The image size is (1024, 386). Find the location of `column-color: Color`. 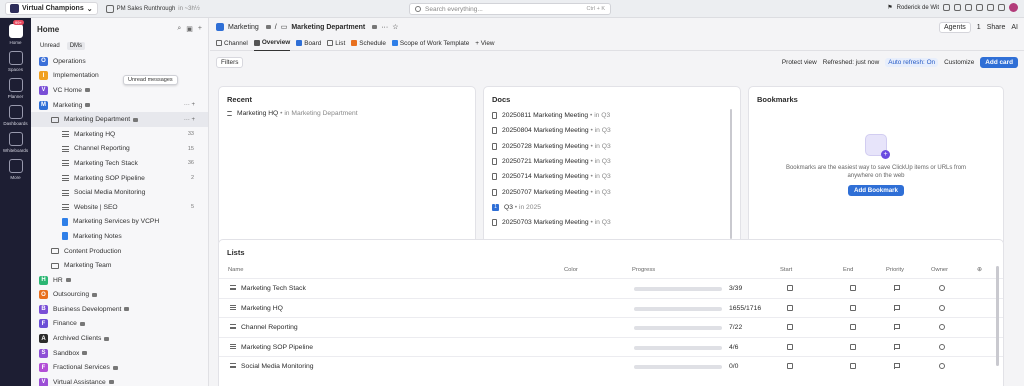

column-color: Color is located at coordinates (571, 270).